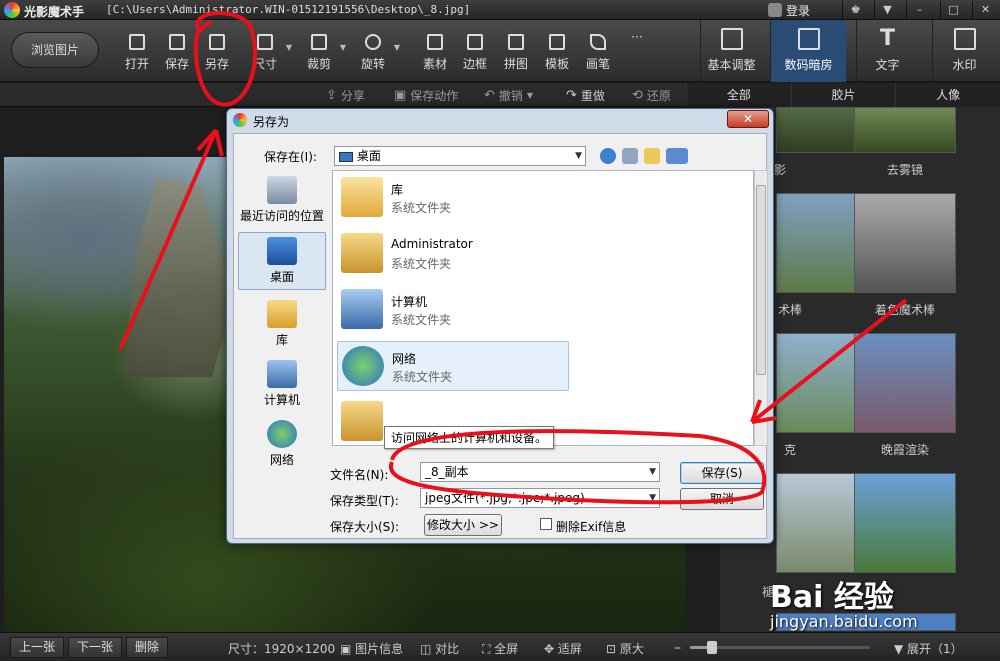 The height and width of the screenshot is (661, 1000). Describe the element at coordinates (281, 340) in the screenshot. I see `place-library-label: 库` at that location.